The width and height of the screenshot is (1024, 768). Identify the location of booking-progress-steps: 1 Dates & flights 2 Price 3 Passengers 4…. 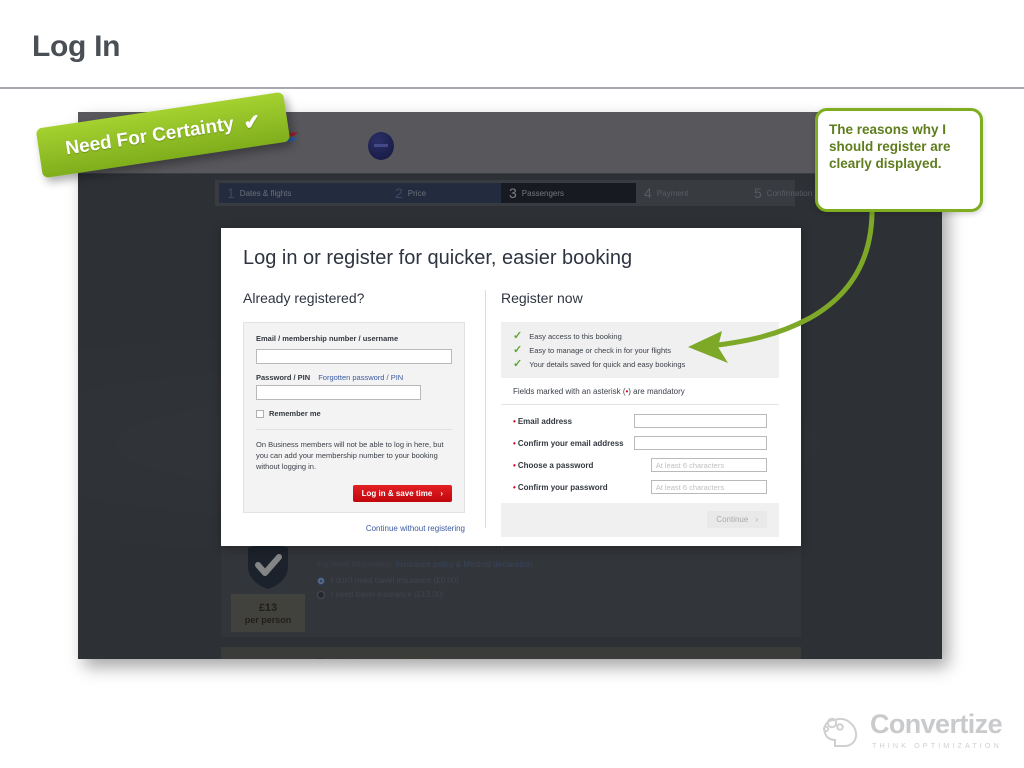
(513, 193).